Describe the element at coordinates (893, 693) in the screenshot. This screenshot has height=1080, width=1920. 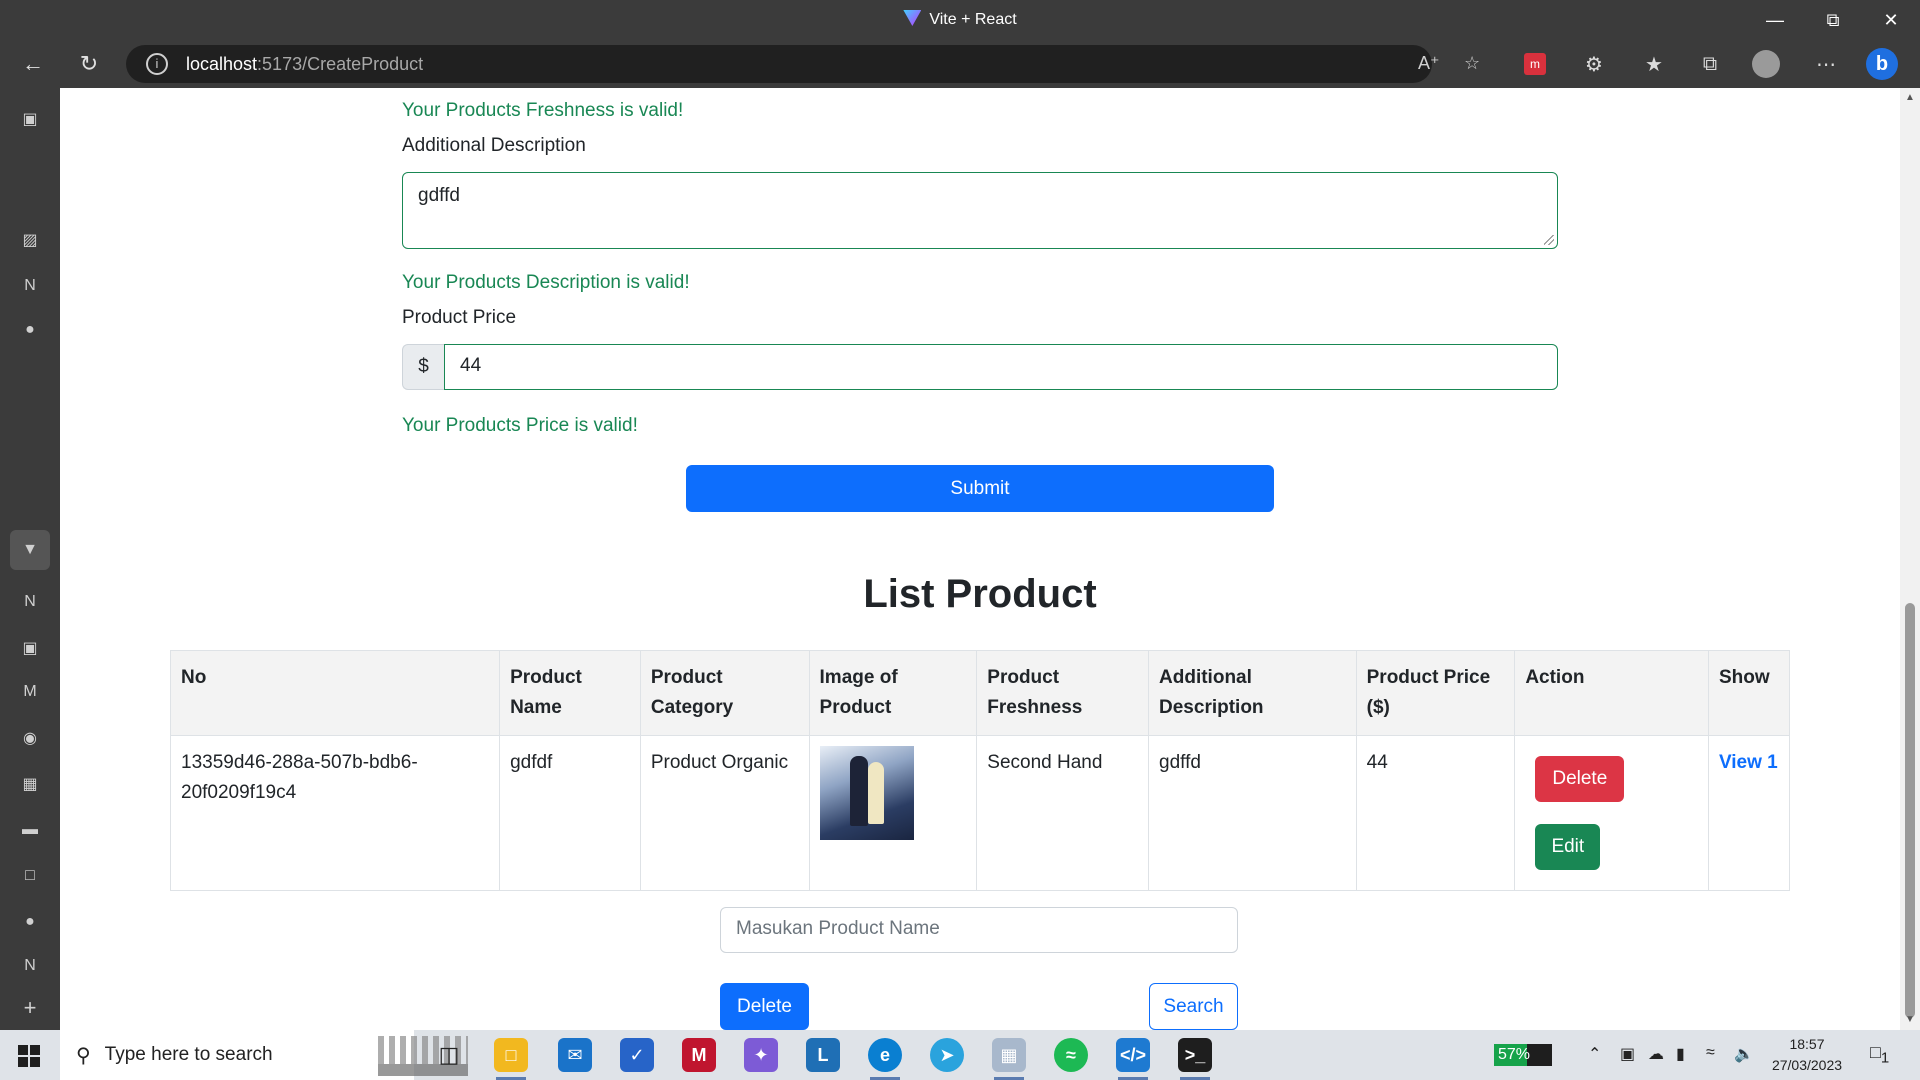
I see `column-header: Image of Product` at that location.